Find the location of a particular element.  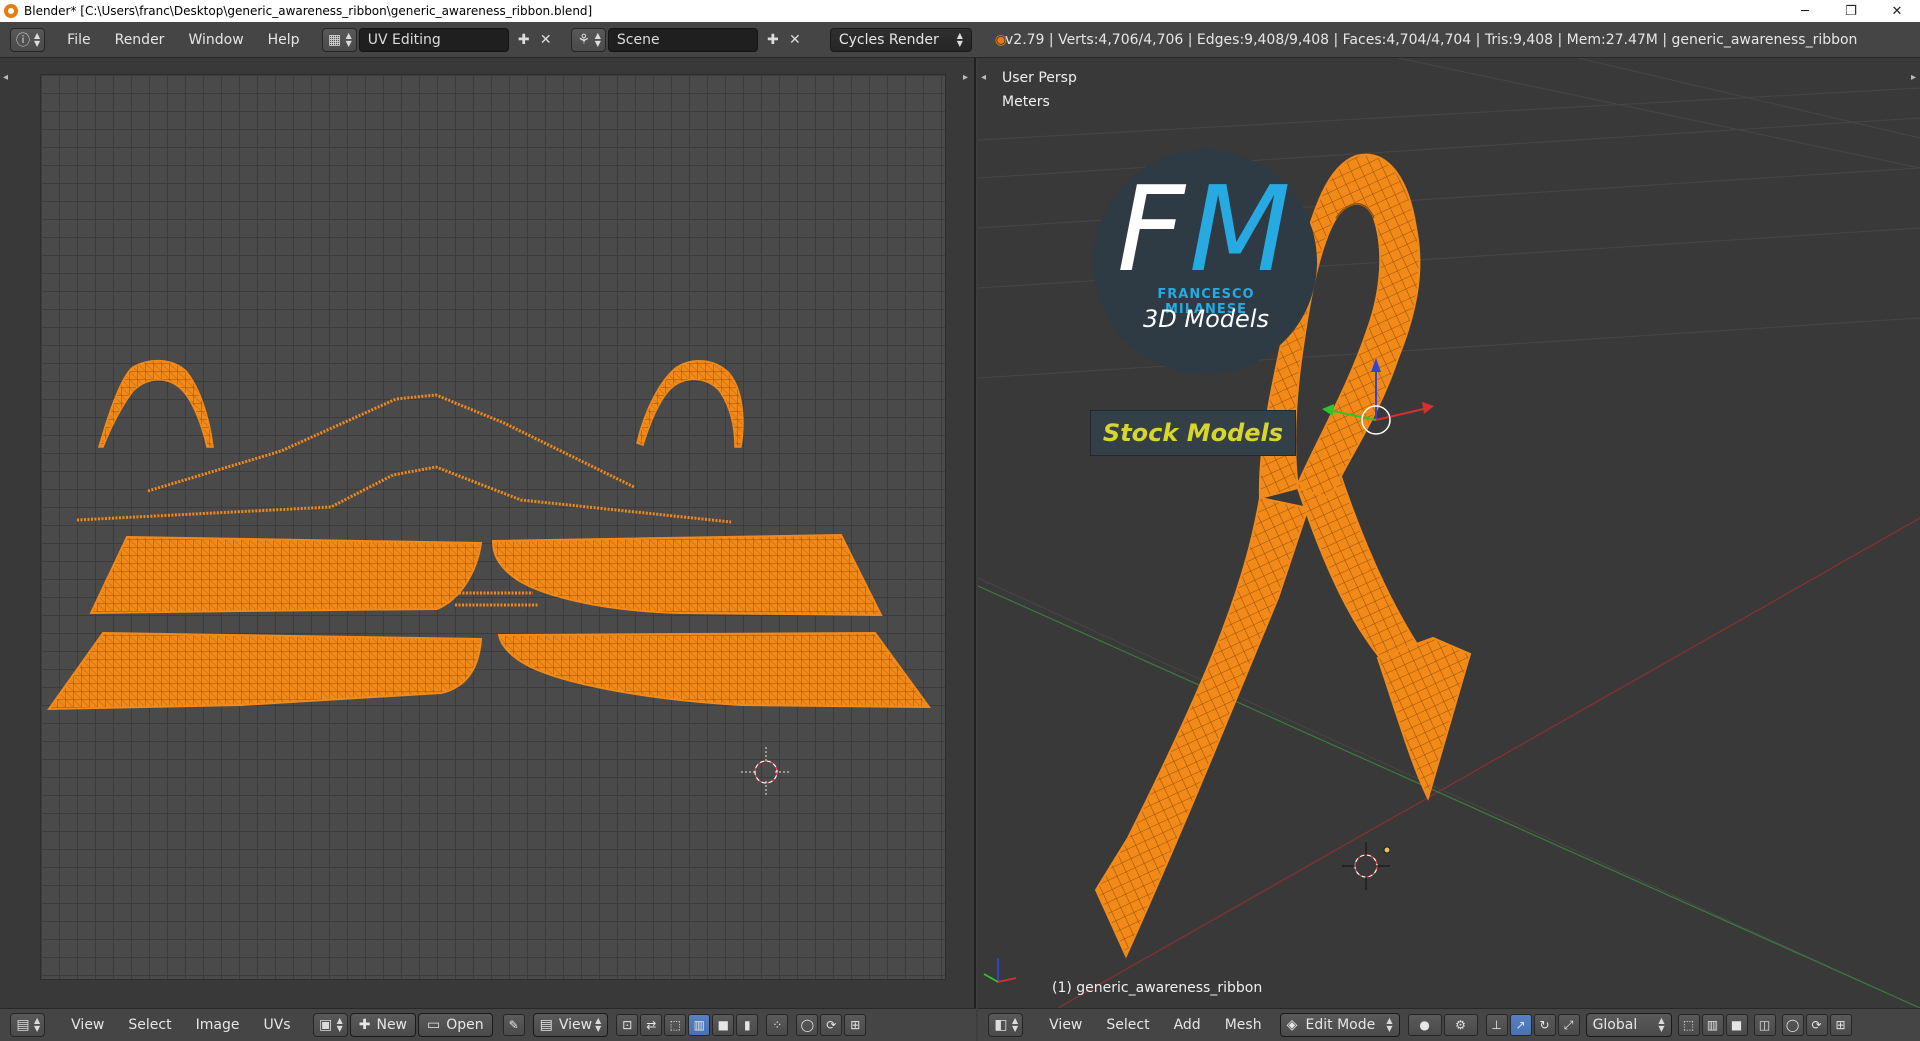

pivot-point-icon: ⚙ is located at coordinates (1460, 1025).